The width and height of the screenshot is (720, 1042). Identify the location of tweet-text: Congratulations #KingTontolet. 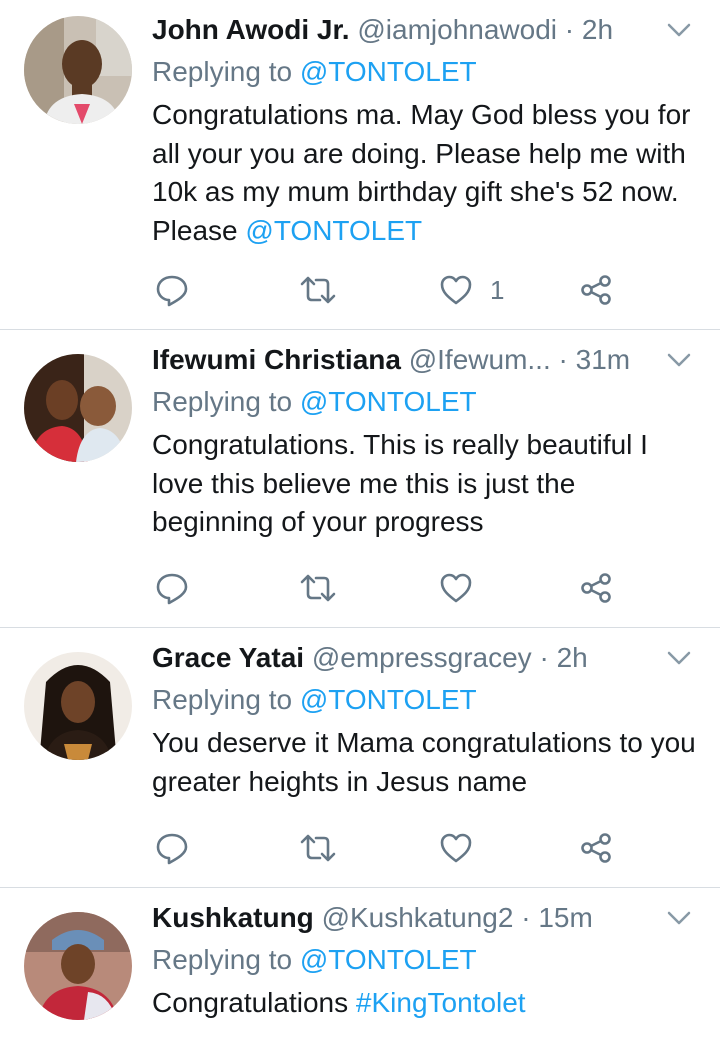
(426, 1003).